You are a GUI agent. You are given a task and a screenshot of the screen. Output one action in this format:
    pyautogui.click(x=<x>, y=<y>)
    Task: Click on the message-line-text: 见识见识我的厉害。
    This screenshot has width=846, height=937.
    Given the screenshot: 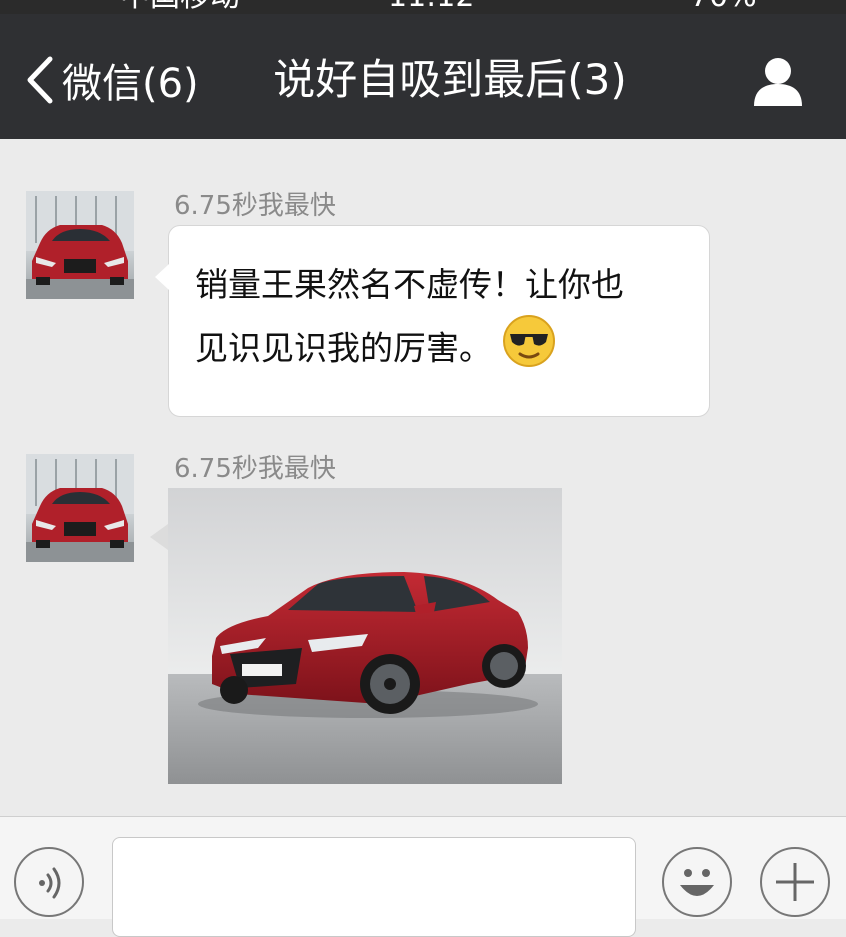 What is the action you would take?
    pyautogui.click(x=343, y=348)
    